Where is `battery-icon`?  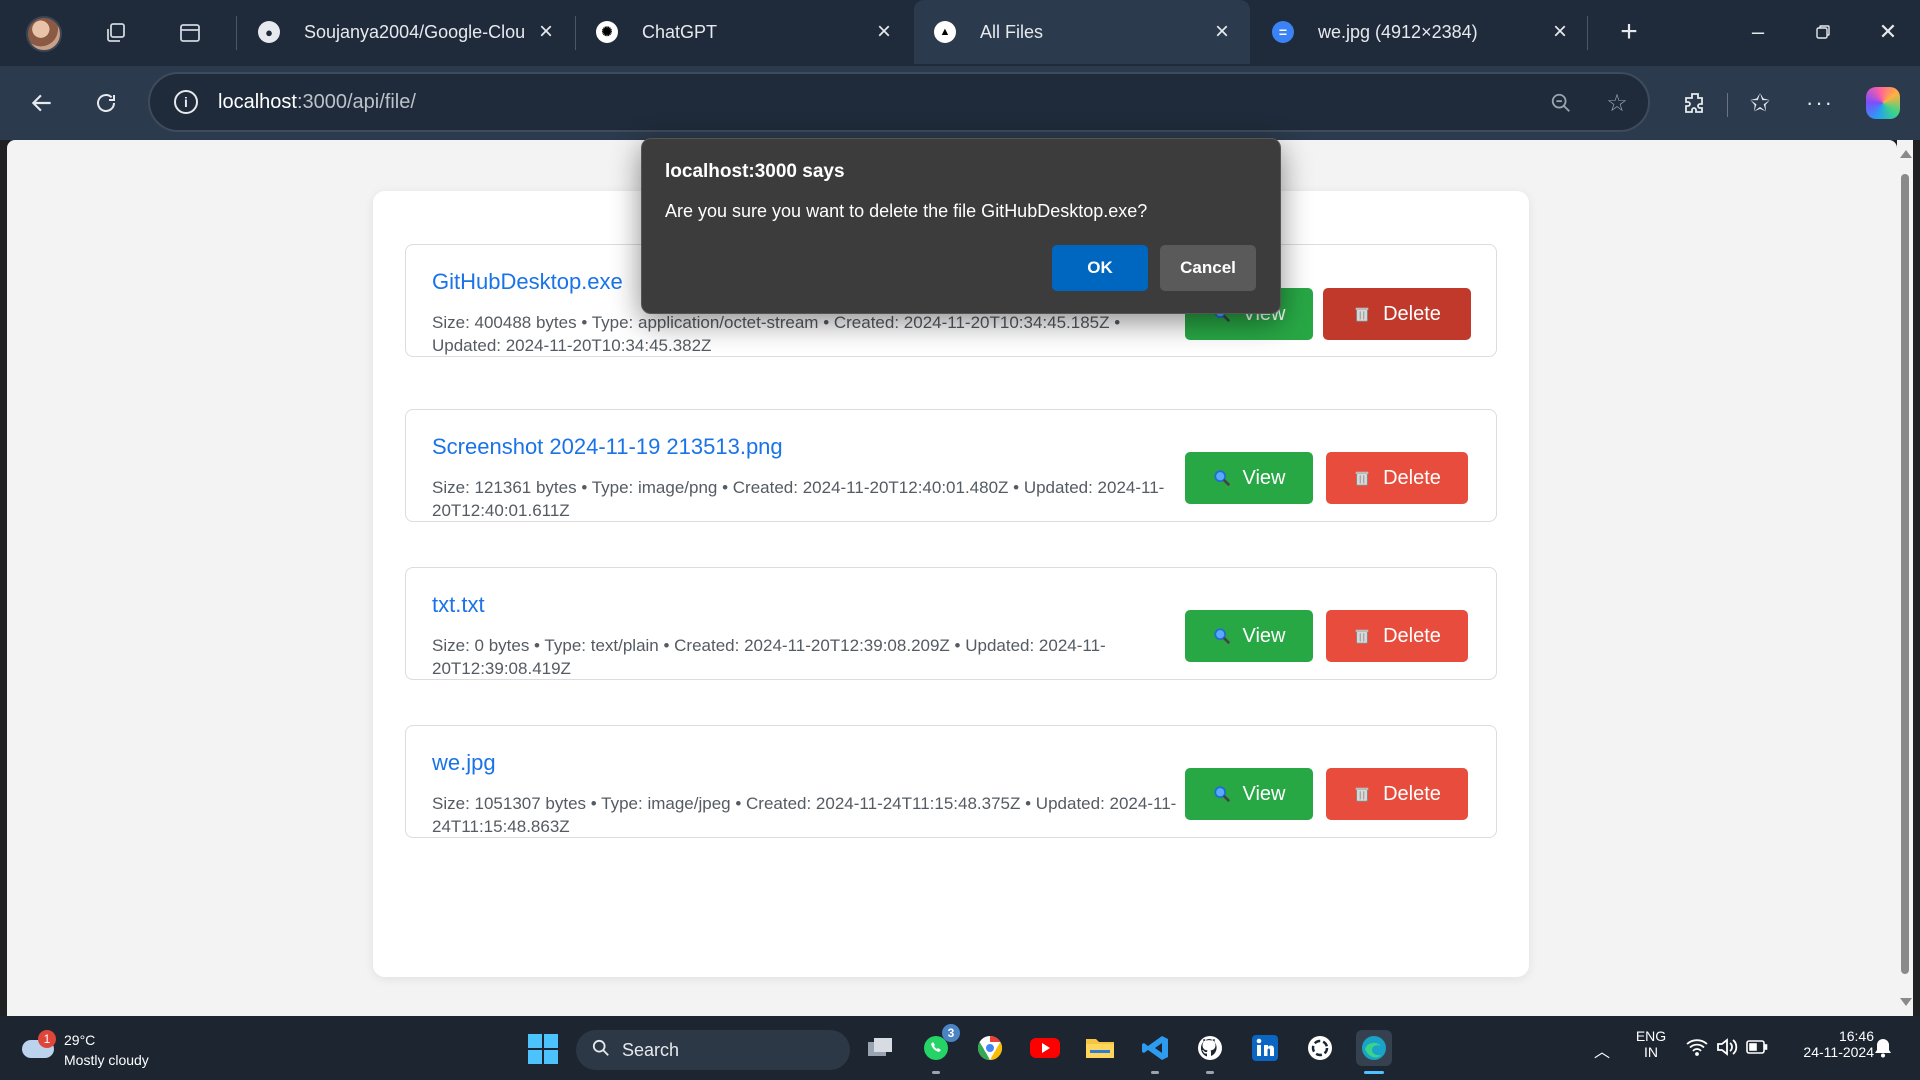
battery-icon is located at coordinates (1757, 1049).